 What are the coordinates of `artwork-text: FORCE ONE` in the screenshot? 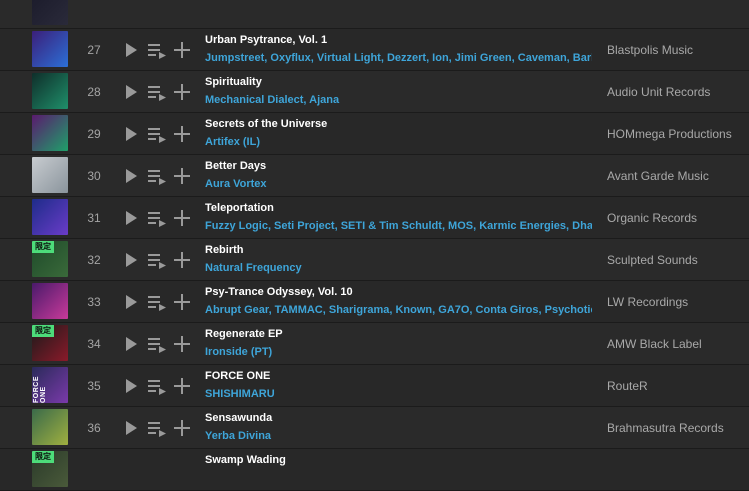 It's located at (40, 389).